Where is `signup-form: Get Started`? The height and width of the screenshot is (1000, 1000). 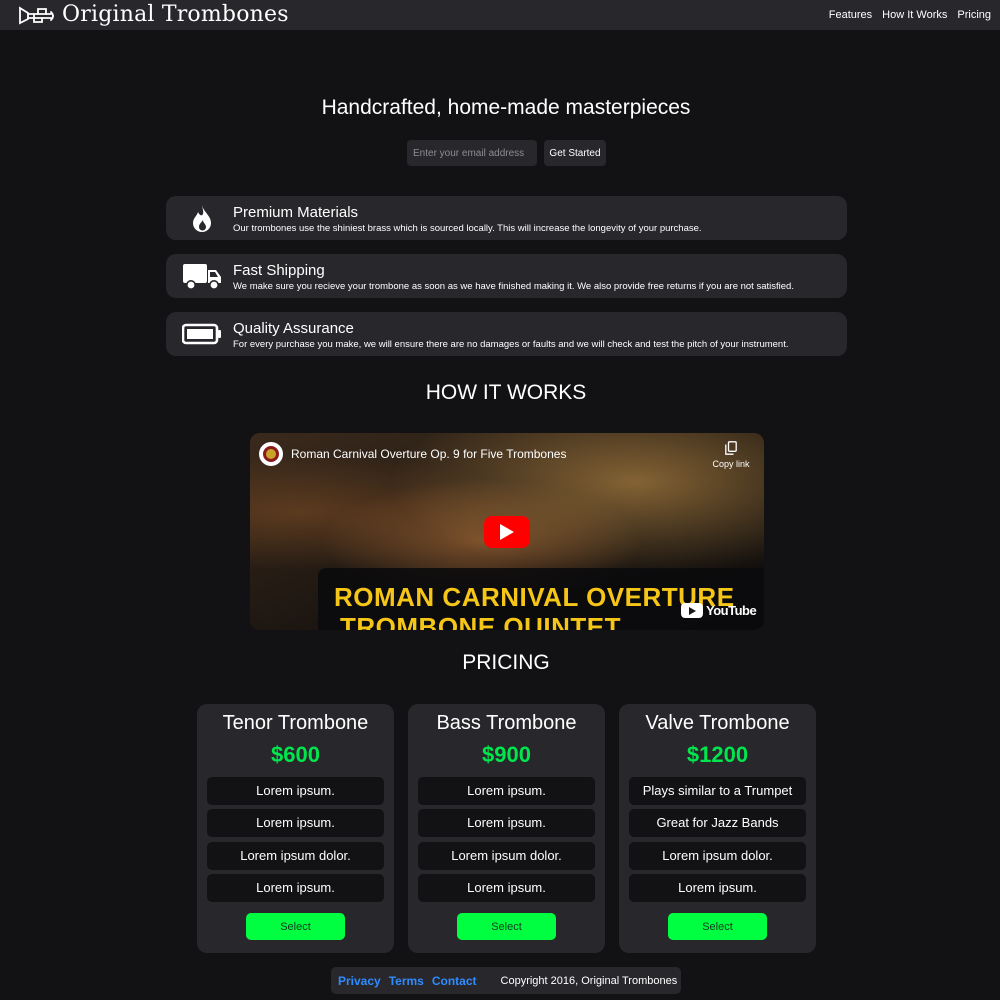 signup-form: Get Started is located at coordinates (506, 153).